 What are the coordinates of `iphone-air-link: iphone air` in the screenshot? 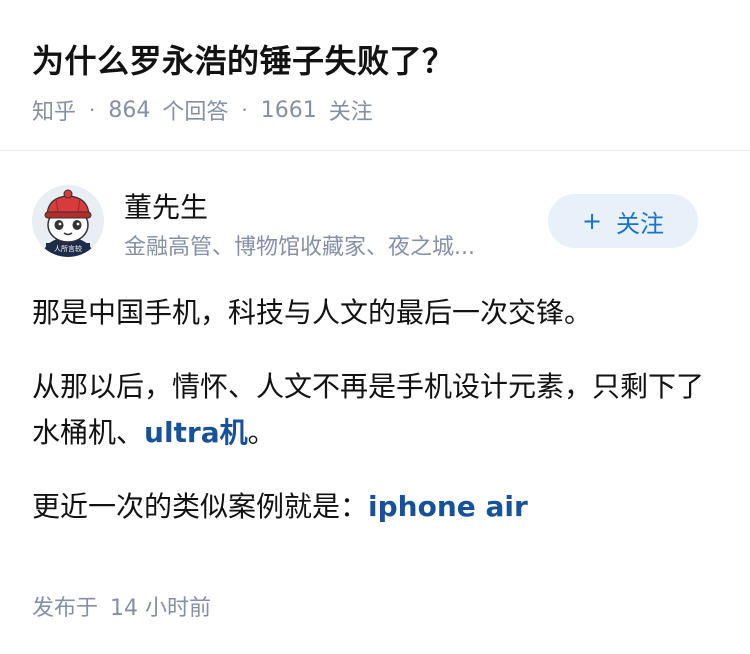 It's located at (448, 506).